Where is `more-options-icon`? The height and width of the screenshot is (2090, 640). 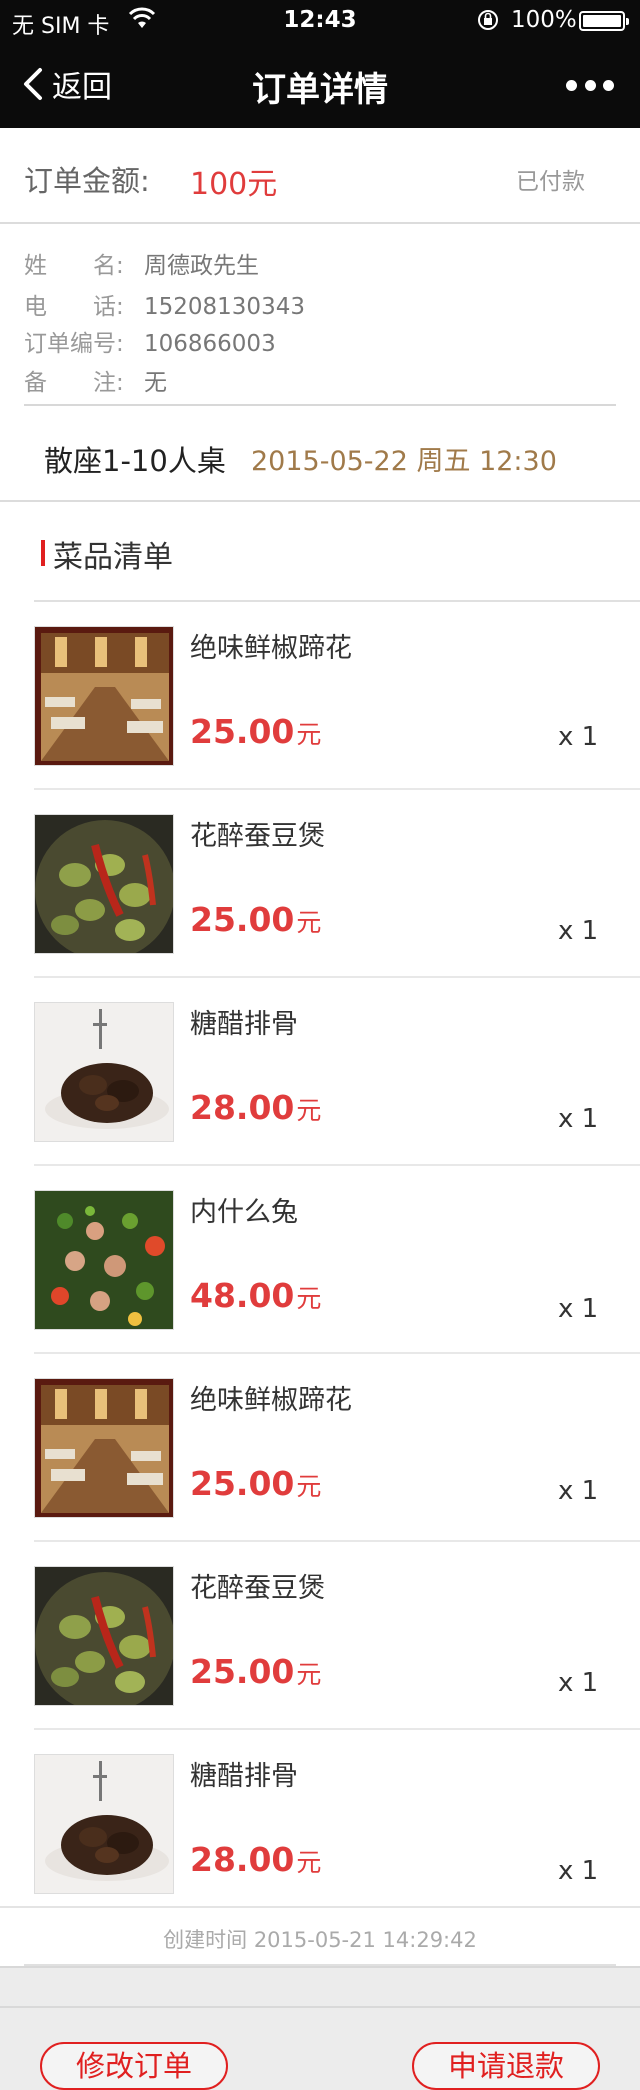 more-options-icon is located at coordinates (590, 85).